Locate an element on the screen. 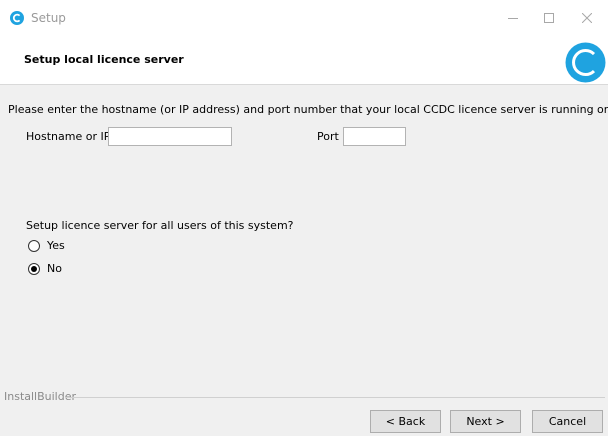  hostname-input is located at coordinates (170, 136).